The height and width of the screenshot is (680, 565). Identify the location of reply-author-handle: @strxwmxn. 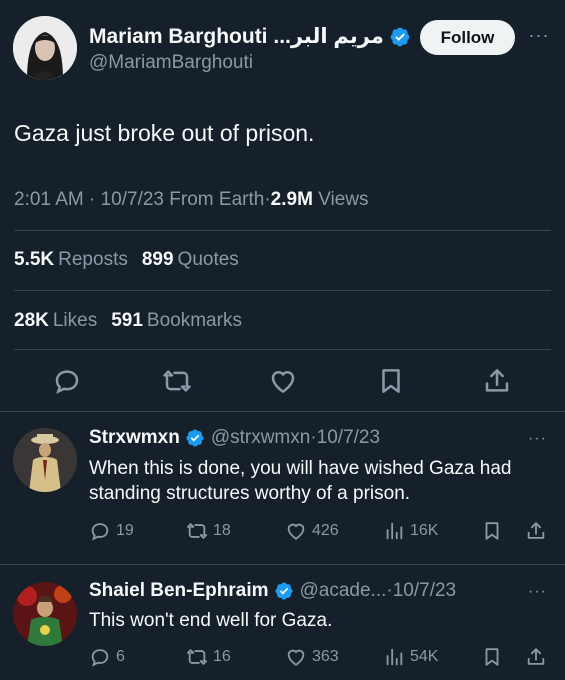
(261, 438).